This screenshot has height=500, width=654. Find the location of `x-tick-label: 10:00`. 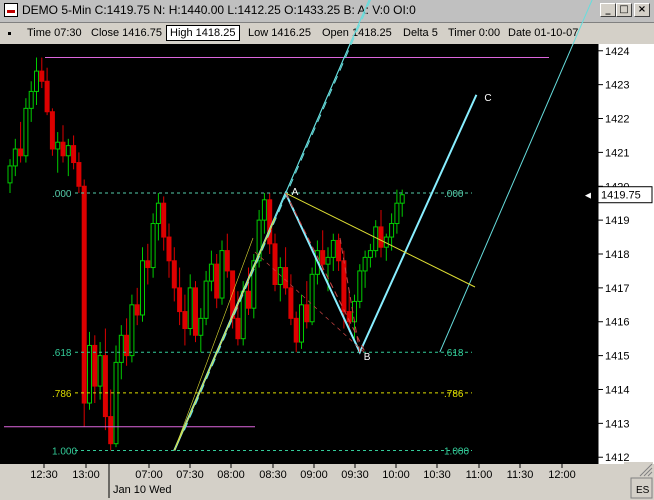

x-tick-label: 10:00 is located at coordinates (396, 475).